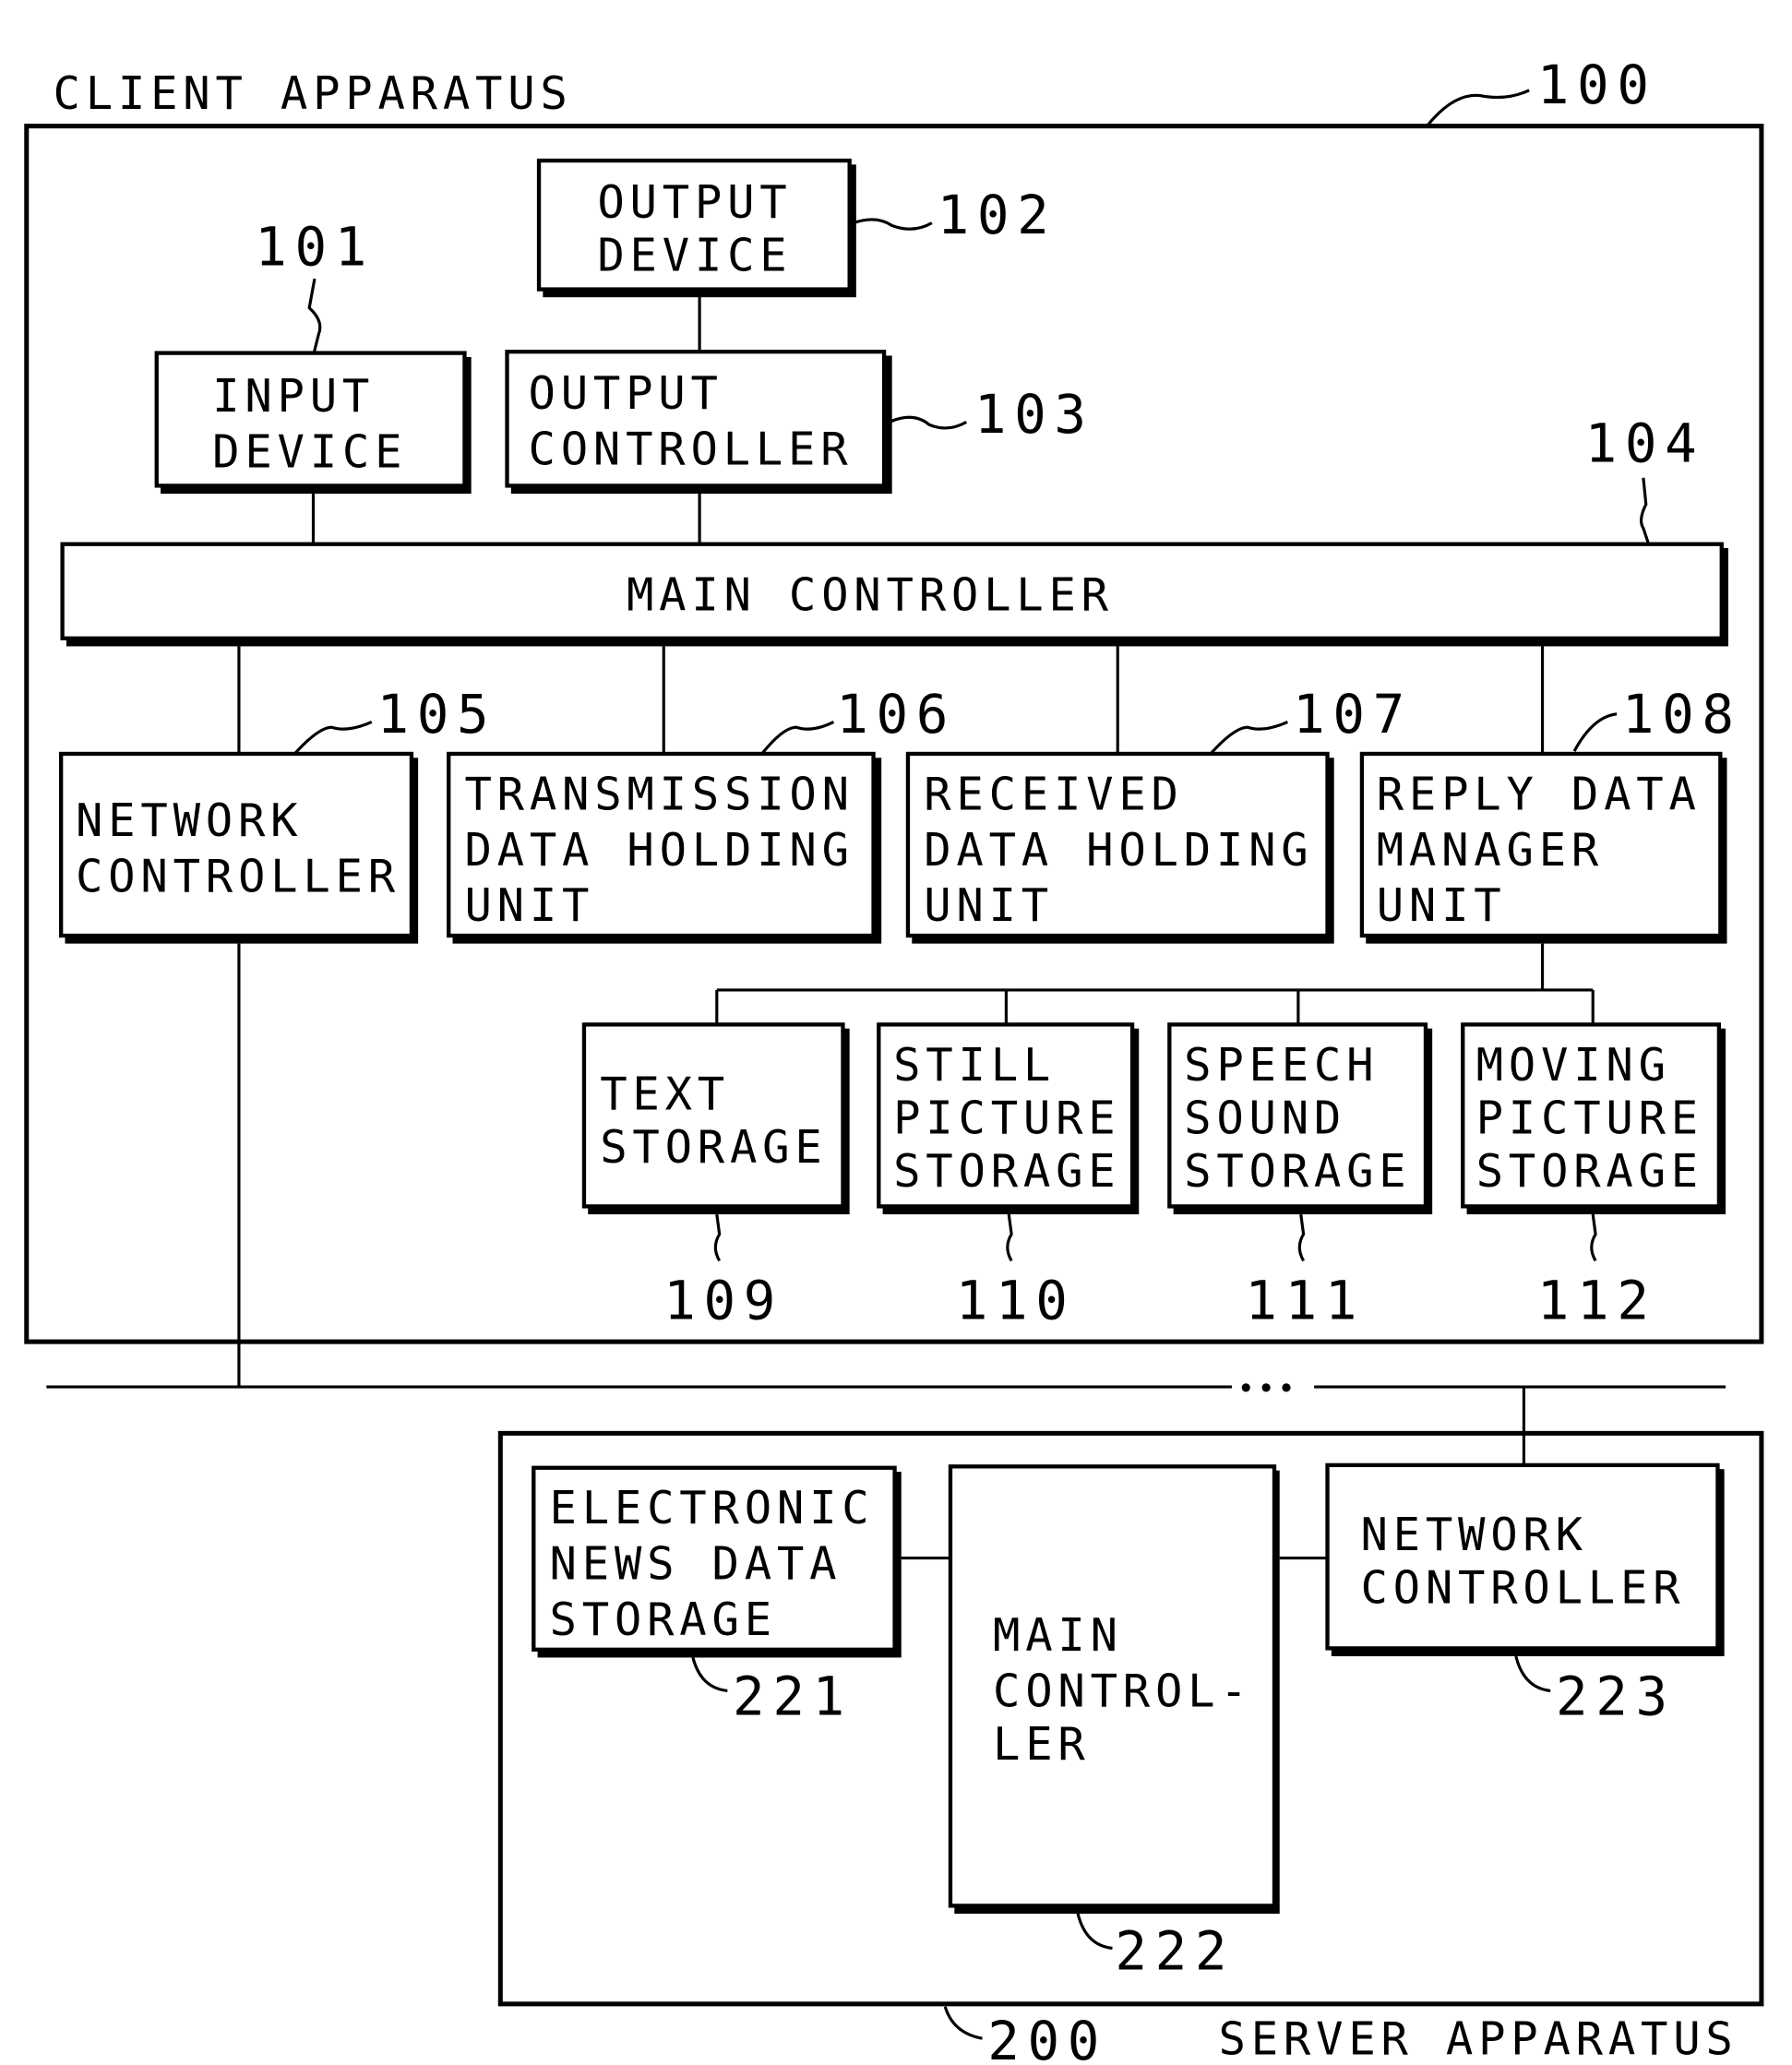  I want to click on server-network-controller-line-1: NETWORK, so click(1473, 1535).